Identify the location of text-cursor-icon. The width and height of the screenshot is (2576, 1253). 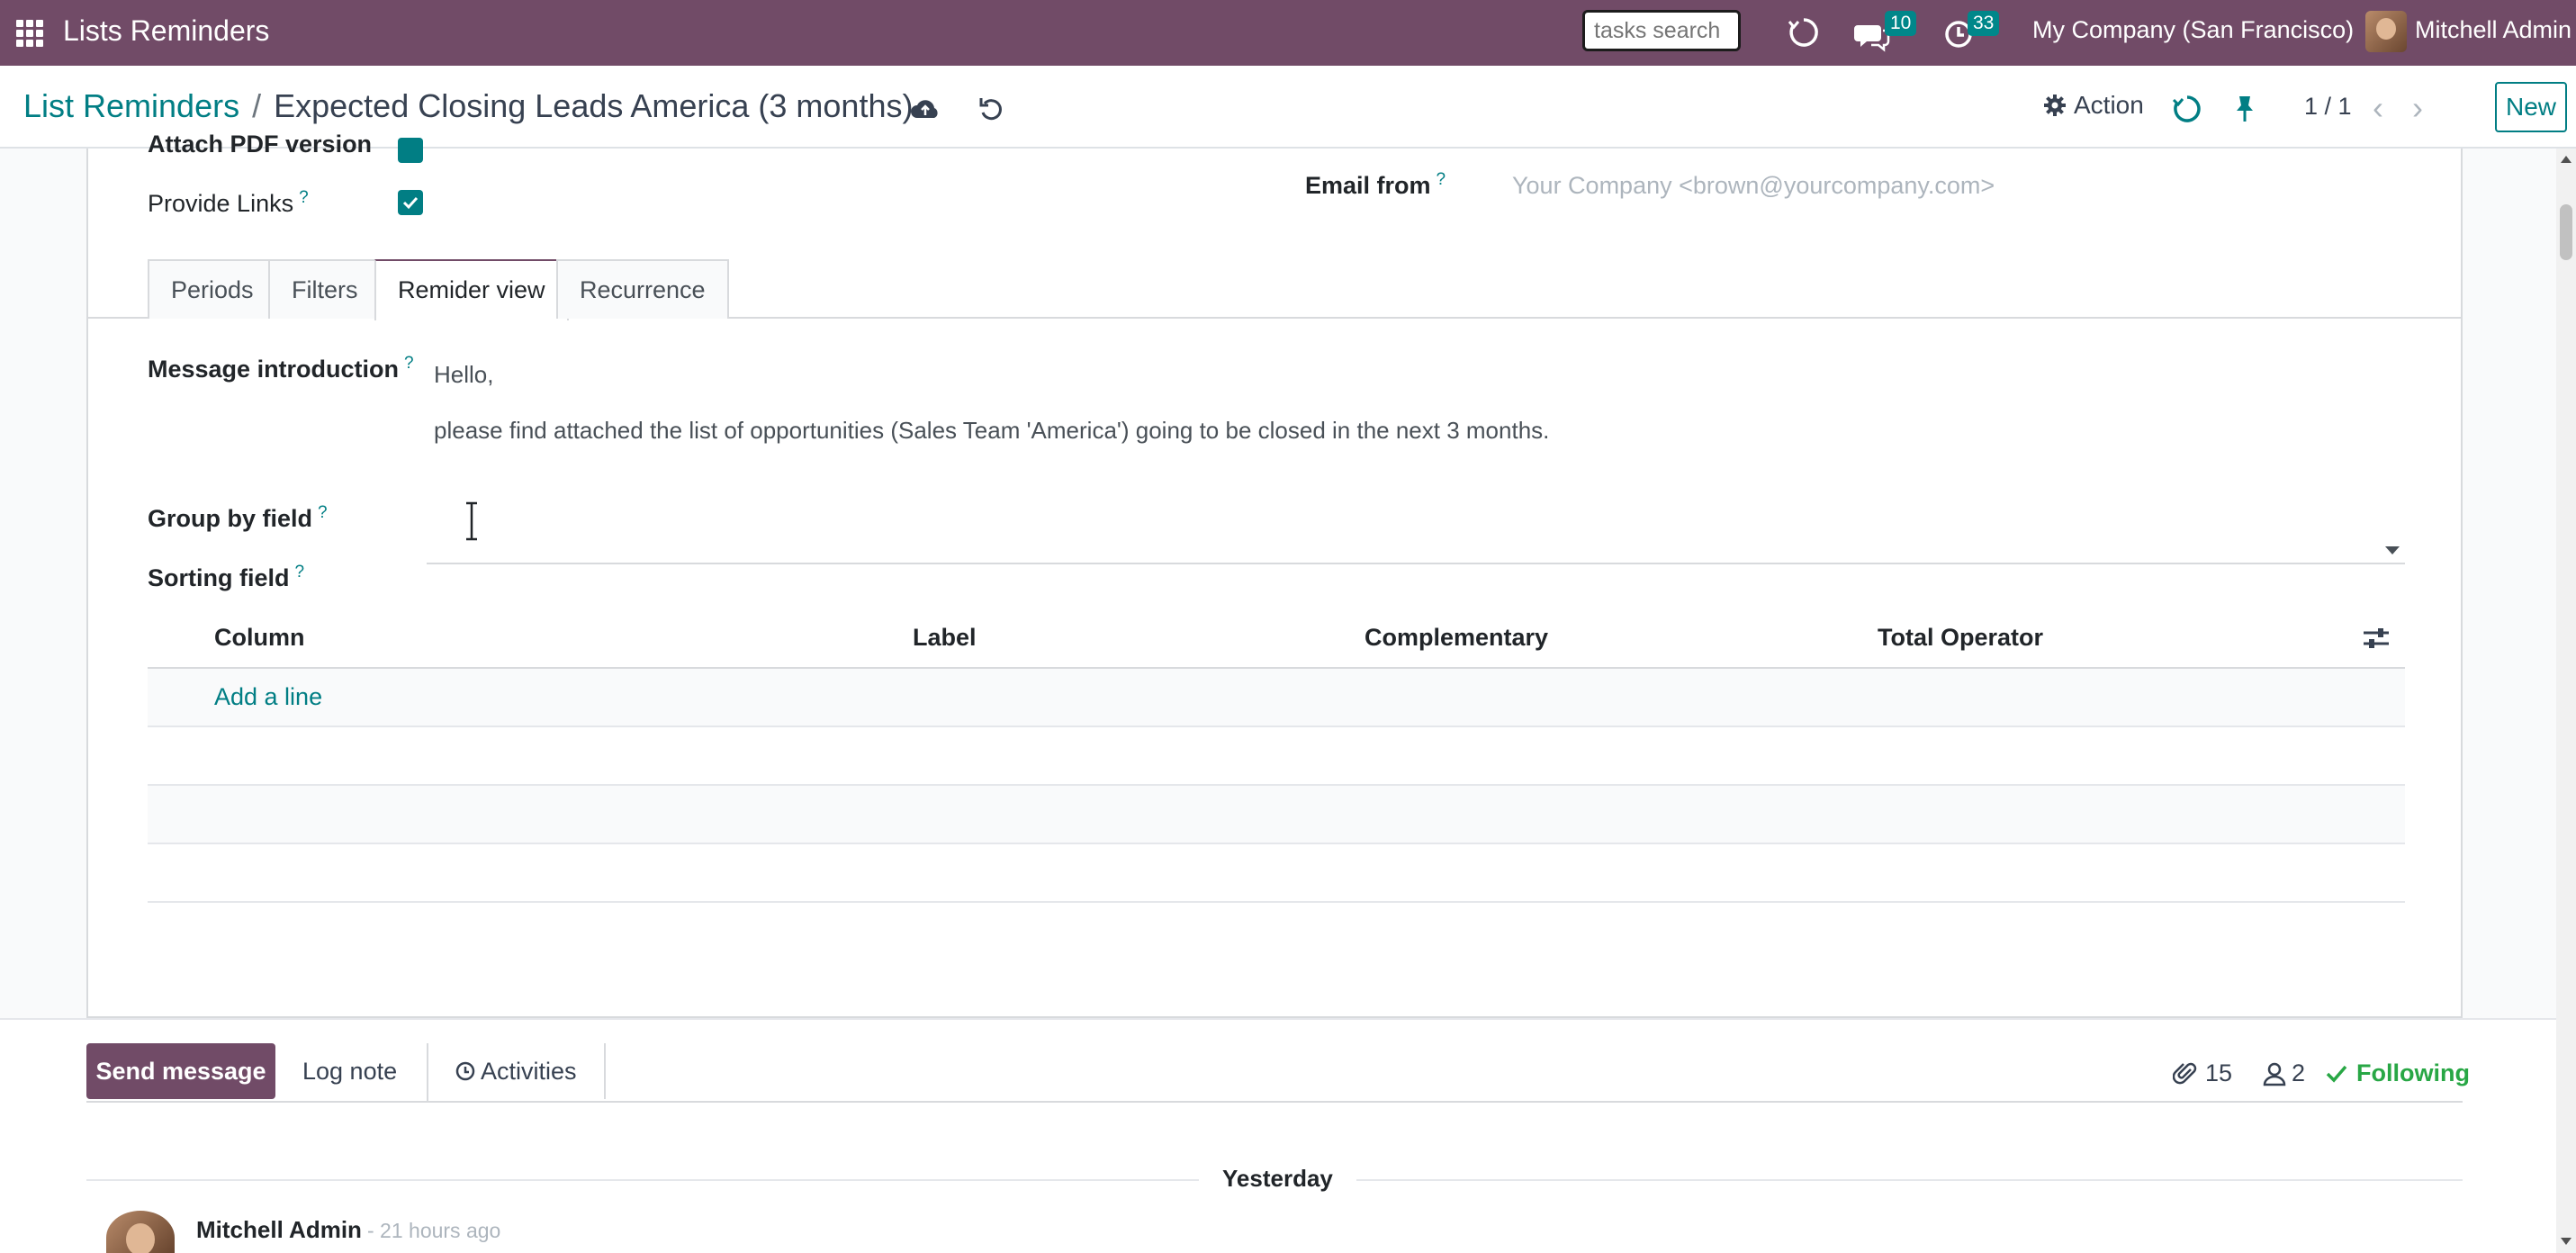
(471, 521).